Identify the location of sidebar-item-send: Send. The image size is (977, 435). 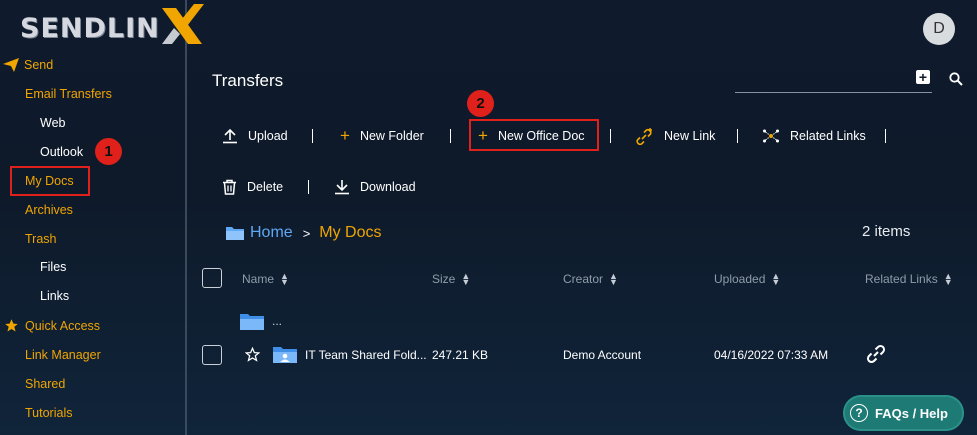
(38, 65).